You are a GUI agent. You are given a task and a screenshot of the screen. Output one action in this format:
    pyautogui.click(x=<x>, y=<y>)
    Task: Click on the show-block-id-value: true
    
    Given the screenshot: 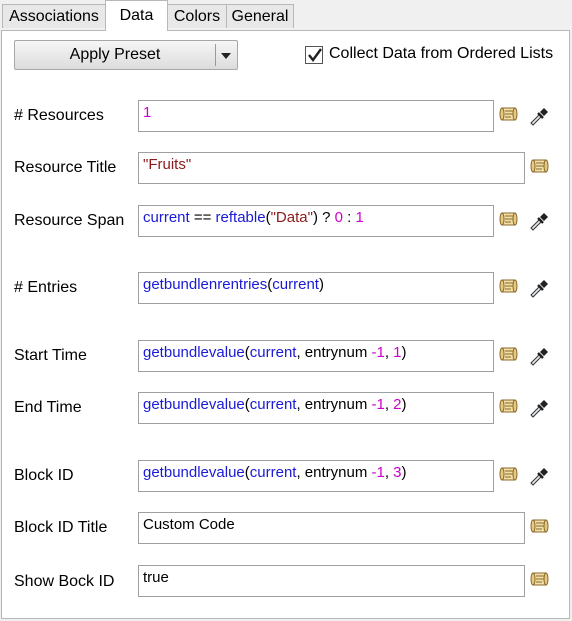 What is the action you would take?
    pyautogui.click(x=156, y=577)
    